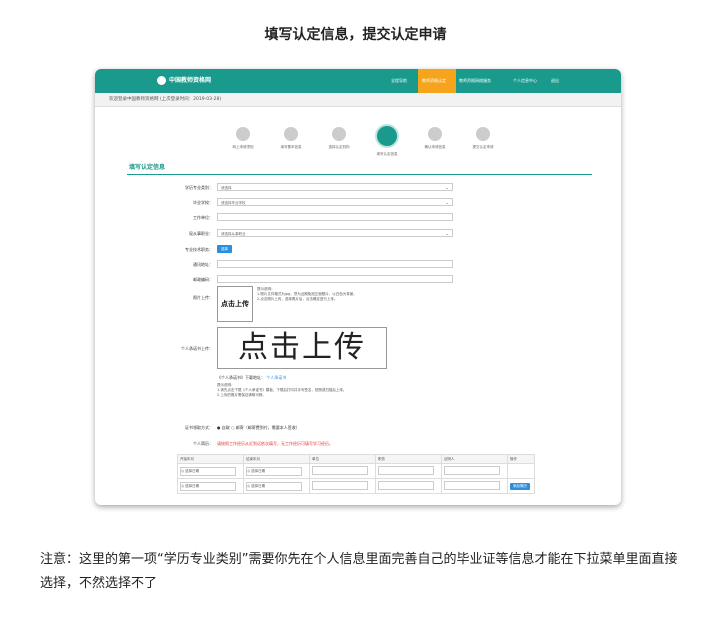 The width and height of the screenshot is (711, 621). What do you see at coordinates (201, 233) in the screenshot?
I see `current-job-label: 现从事职业：` at bounding box center [201, 233].